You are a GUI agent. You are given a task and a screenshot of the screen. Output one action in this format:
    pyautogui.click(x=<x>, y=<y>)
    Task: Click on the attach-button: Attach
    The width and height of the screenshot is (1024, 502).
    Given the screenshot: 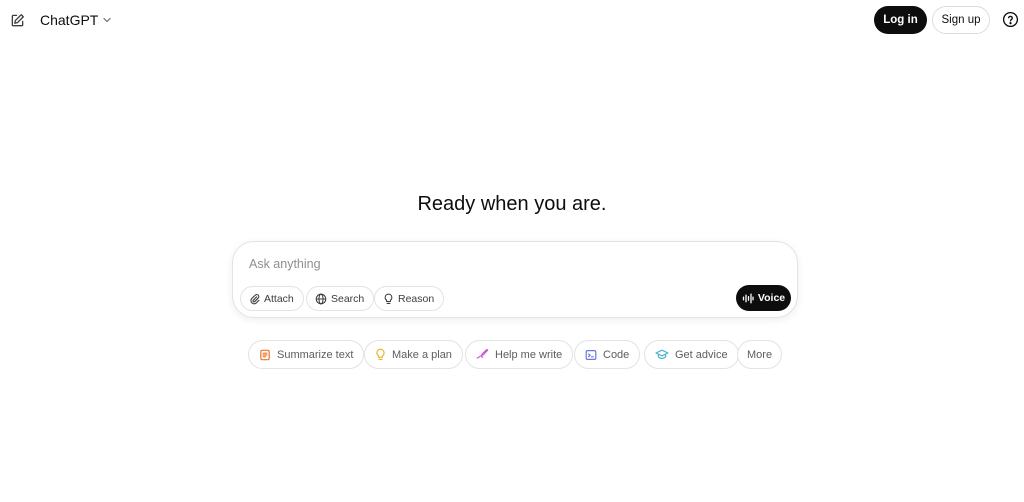 What is the action you would take?
    pyautogui.click(x=272, y=298)
    